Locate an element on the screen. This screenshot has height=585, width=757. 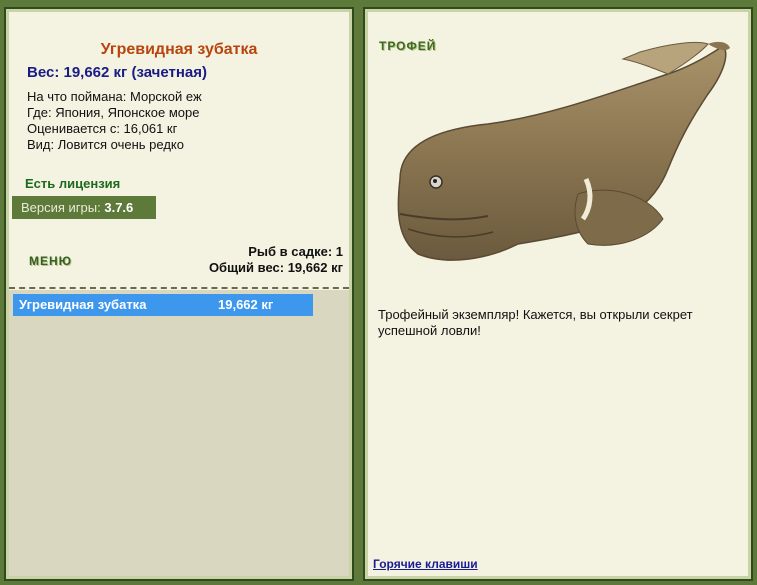
hotkeys-link: Горячие клавиши is located at coordinates (425, 564).